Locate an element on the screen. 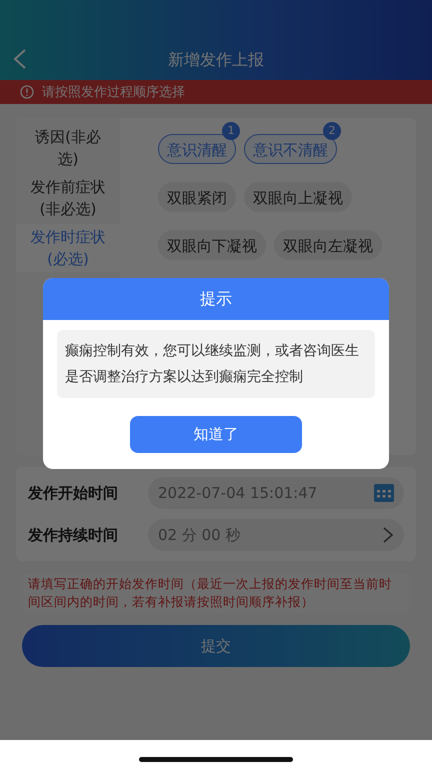  back-icon is located at coordinates (20, 59).